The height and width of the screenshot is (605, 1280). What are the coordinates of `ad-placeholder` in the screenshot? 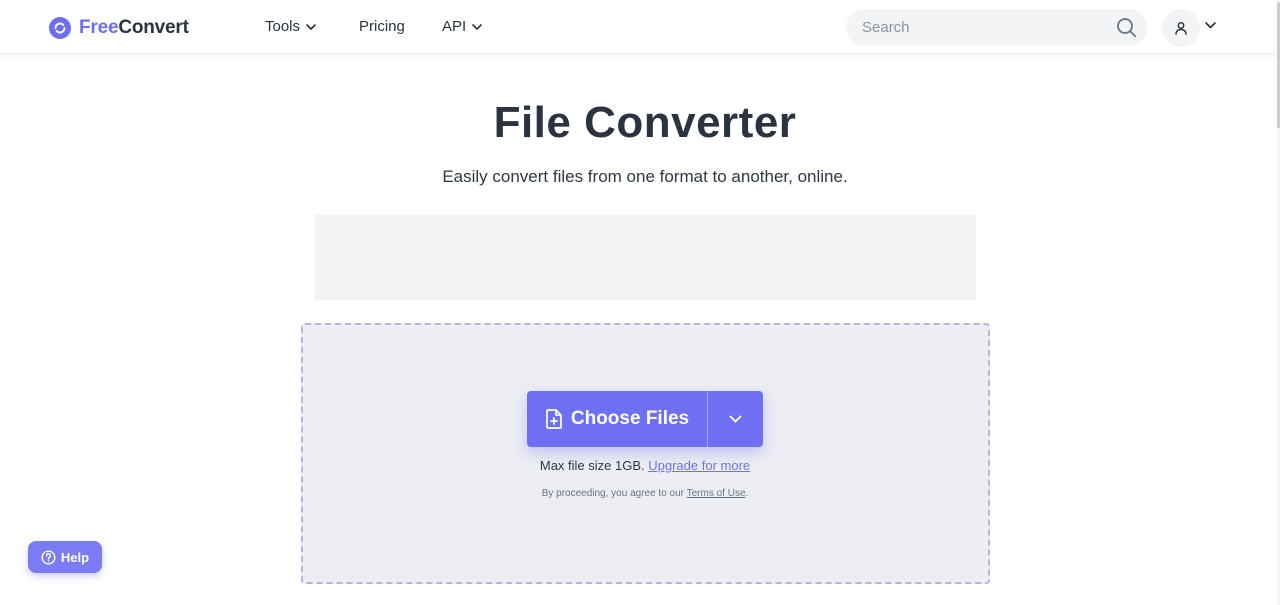 It's located at (645, 257).